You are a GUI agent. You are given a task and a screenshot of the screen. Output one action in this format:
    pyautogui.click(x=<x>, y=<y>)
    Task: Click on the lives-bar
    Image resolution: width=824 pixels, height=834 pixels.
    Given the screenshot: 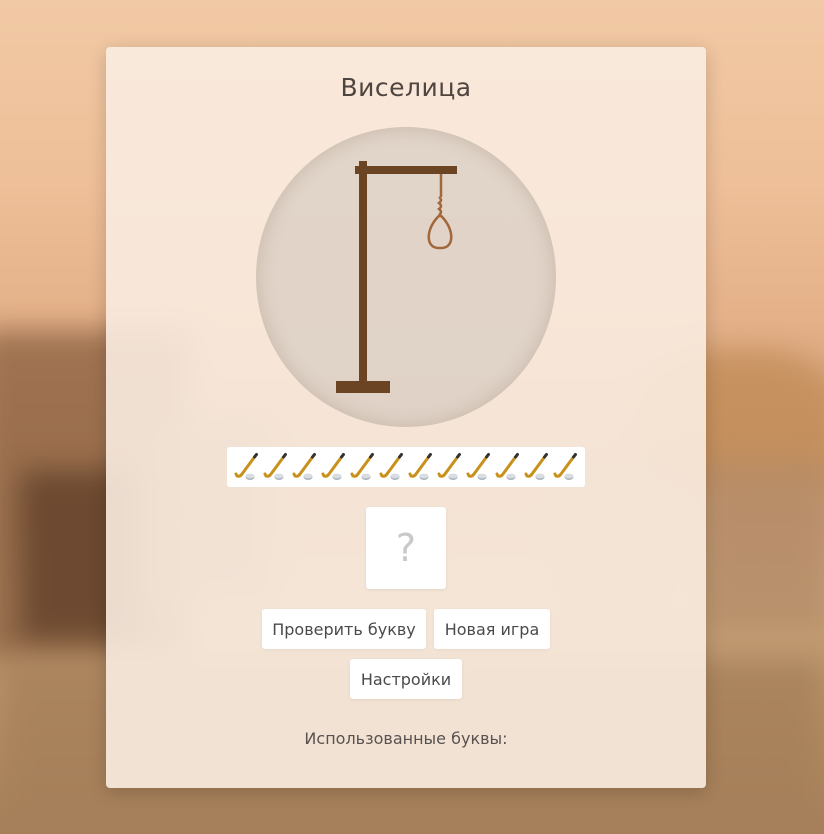 What is the action you would take?
    pyautogui.click(x=406, y=467)
    